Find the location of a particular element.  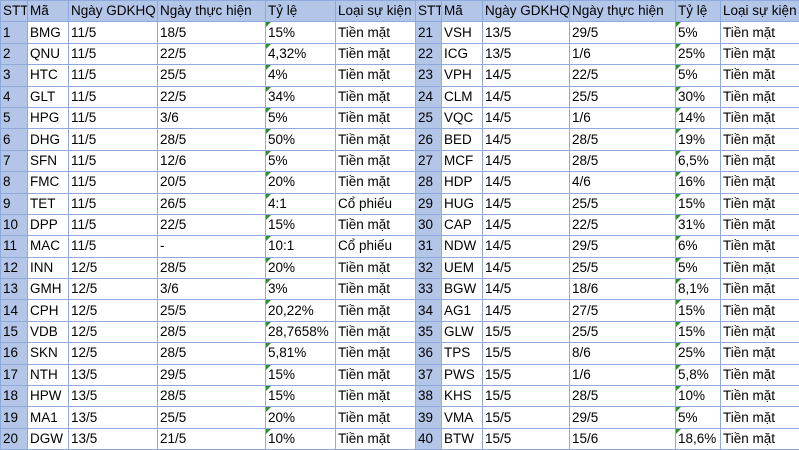

cell-payment-date: 18/5 is located at coordinates (212, 32).